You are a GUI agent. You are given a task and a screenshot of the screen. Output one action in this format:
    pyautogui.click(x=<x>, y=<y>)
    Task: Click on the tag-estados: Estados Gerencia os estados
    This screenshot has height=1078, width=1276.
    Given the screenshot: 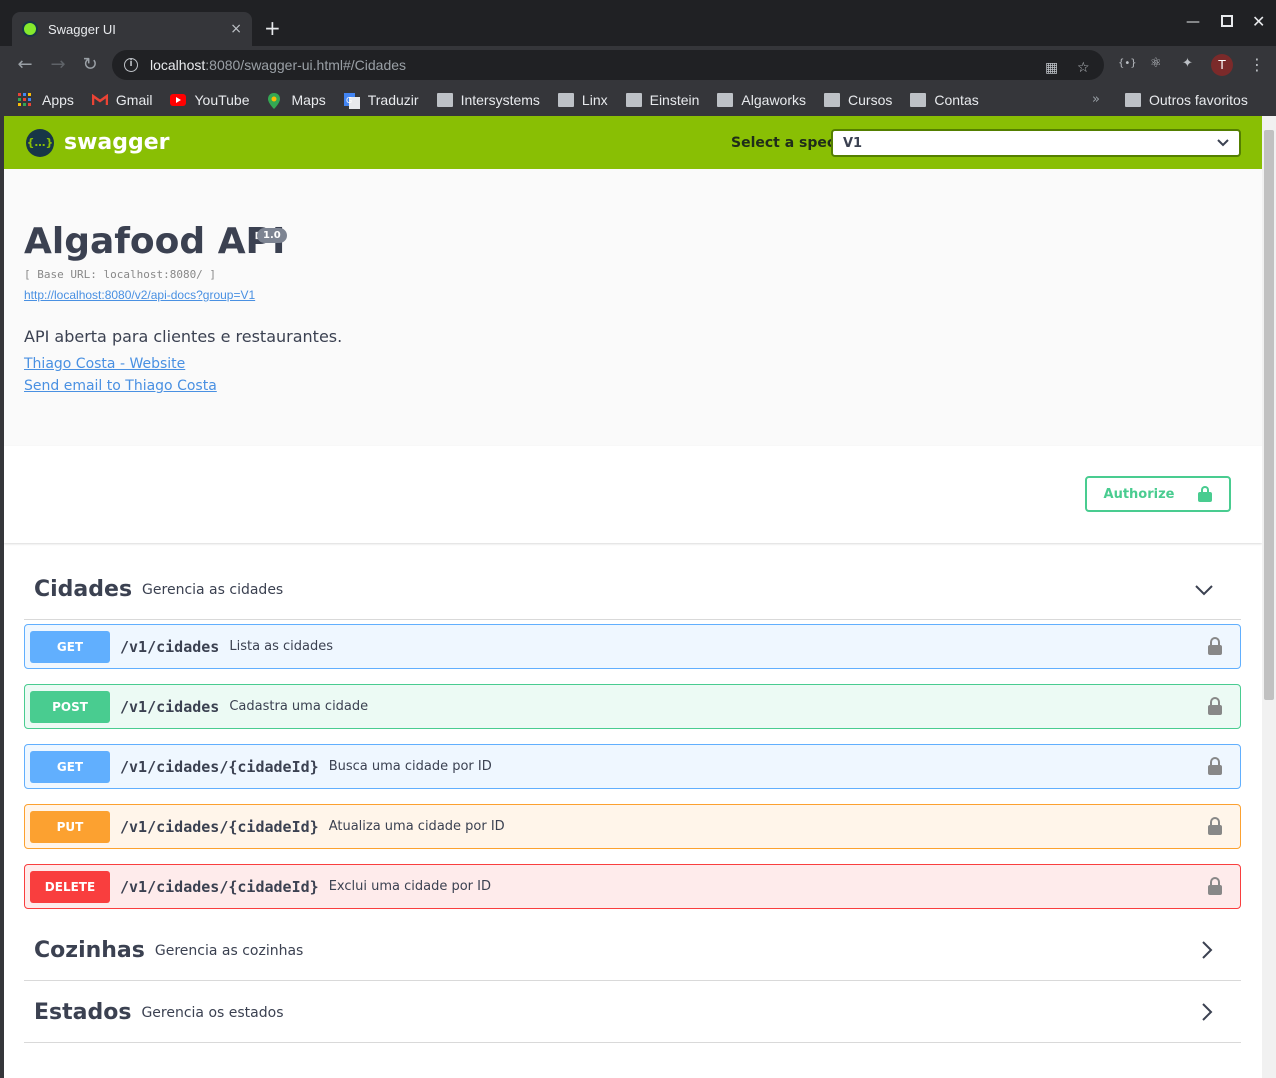 What is the action you would take?
    pyautogui.click(x=632, y=1013)
    